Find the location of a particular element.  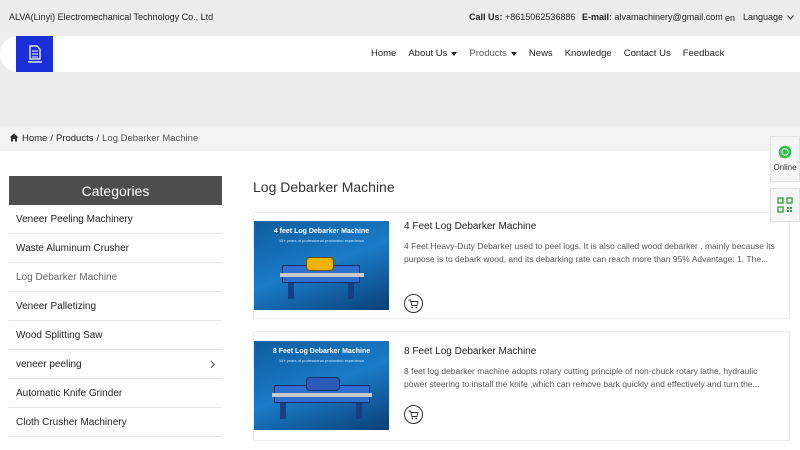

home-icon is located at coordinates (14, 139).